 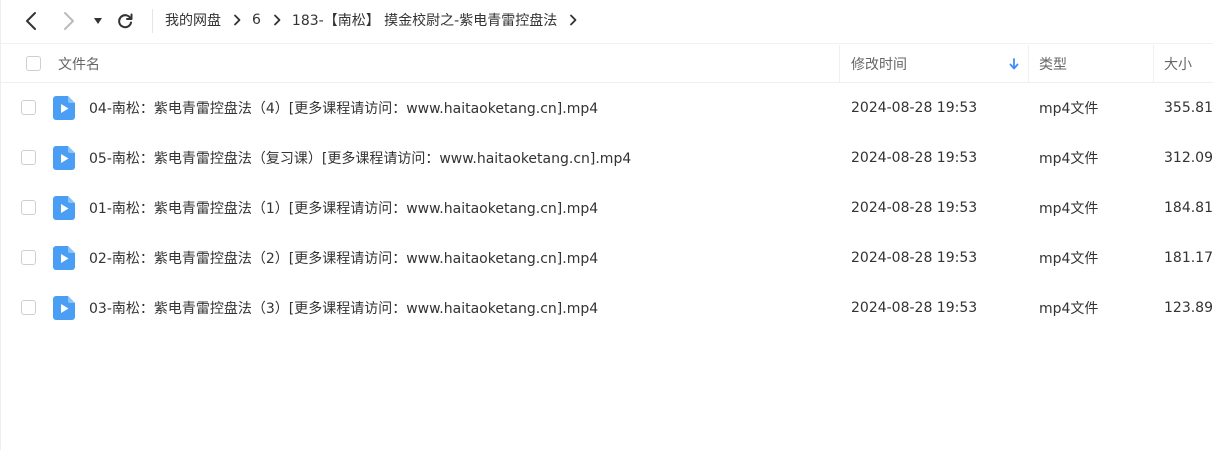 I want to click on column-header-size: 大小, so click(x=1178, y=63).